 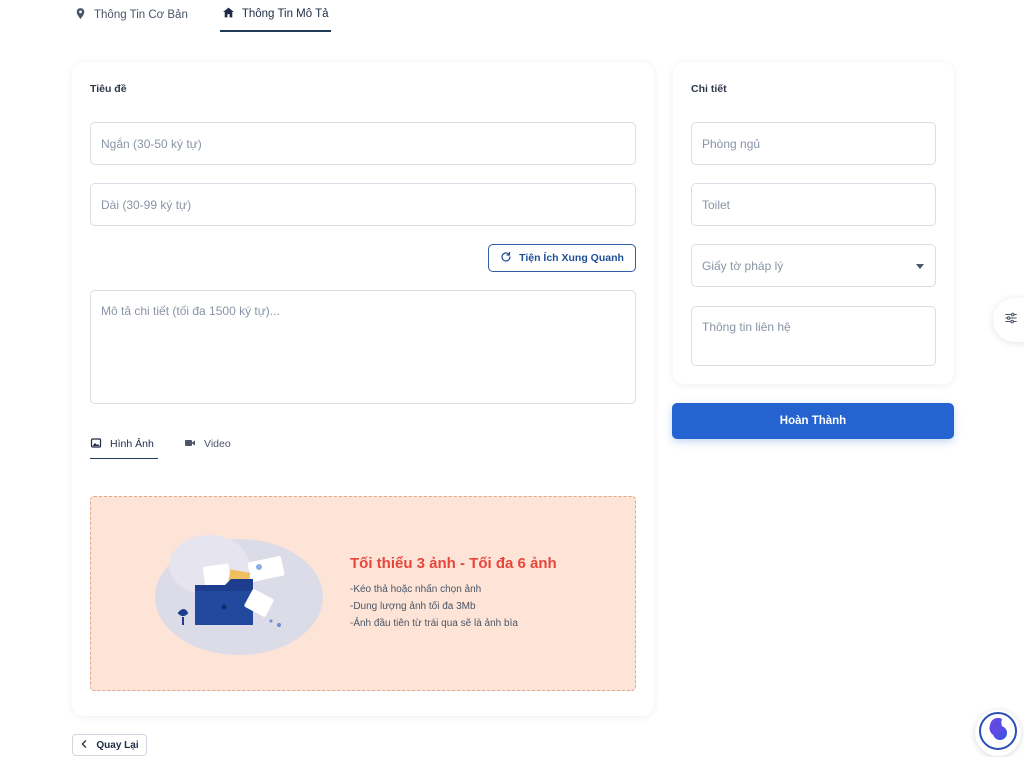 I want to click on tab-basic-info: Thông Tin Cơ Bản, so click(x=131, y=15).